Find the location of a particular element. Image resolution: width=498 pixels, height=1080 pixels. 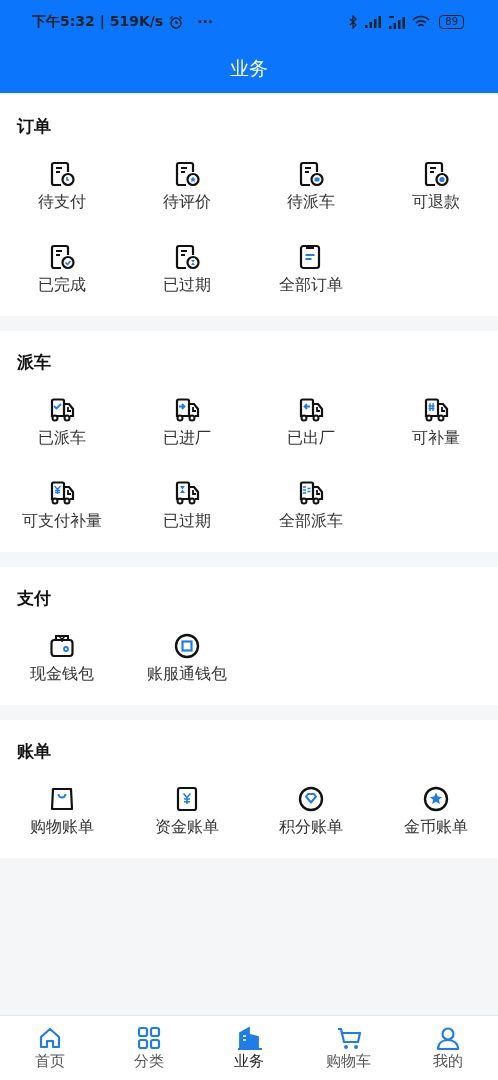

page-title: 业务 is located at coordinates (249, 68).